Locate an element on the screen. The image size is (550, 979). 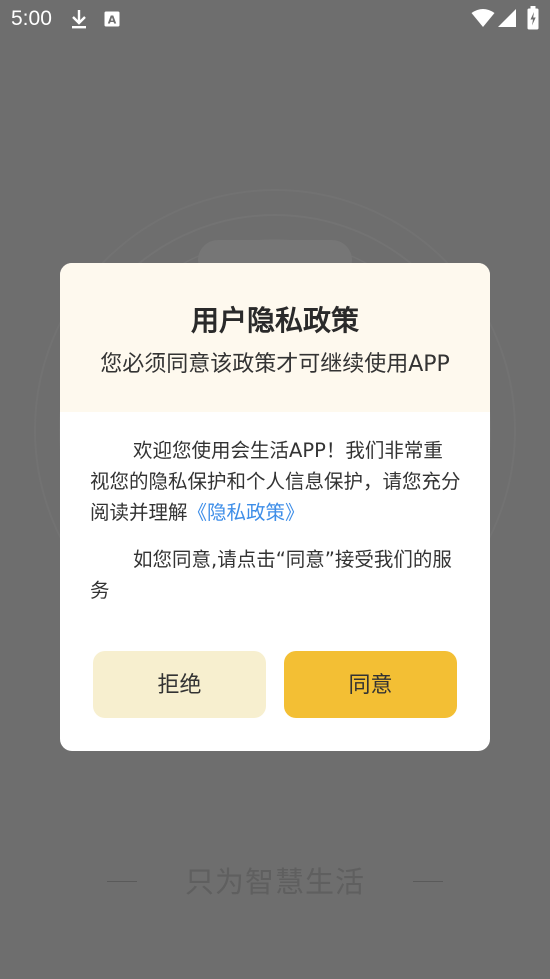
tagline-divider-right is located at coordinates (428, 881).